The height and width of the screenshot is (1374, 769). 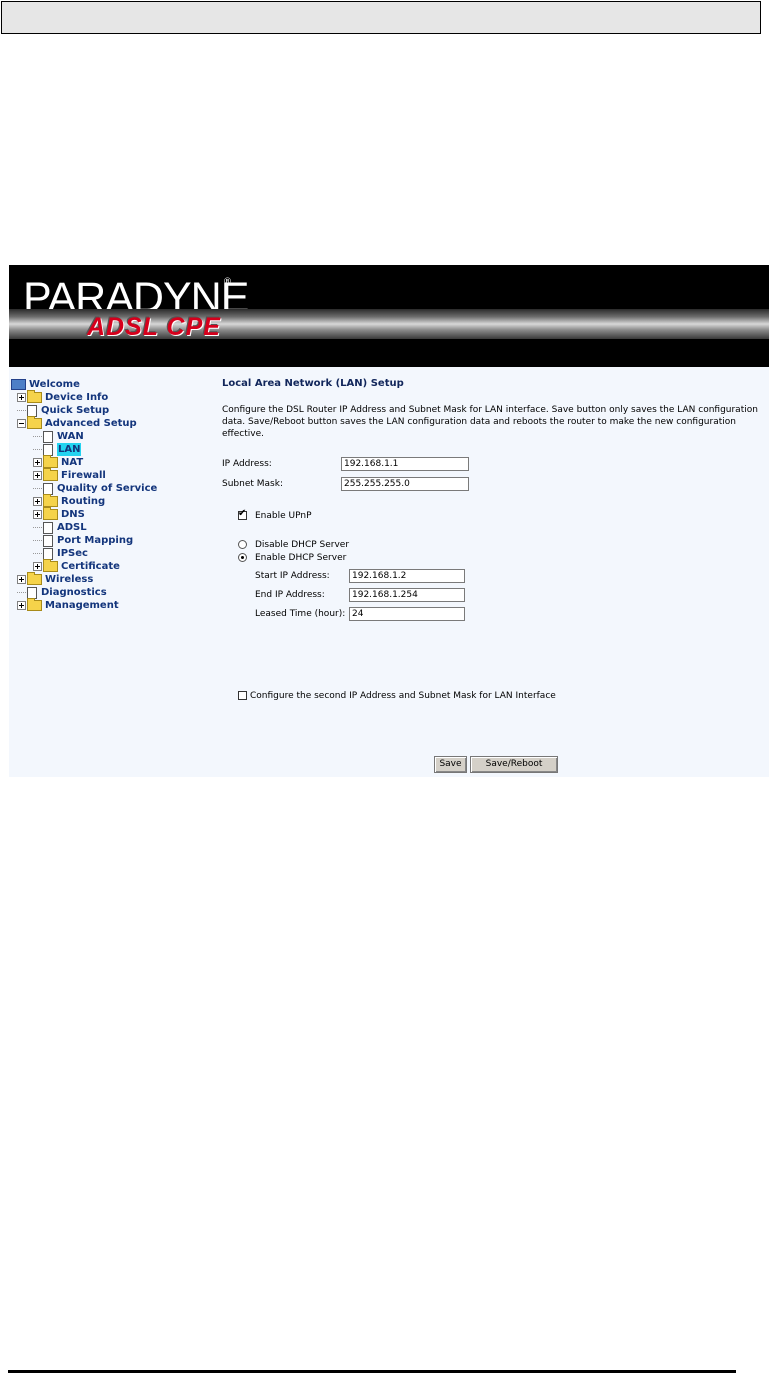 What do you see at coordinates (34, 422) in the screenshot?
I see `folder-open-icon` at bounding box center [34, 422].